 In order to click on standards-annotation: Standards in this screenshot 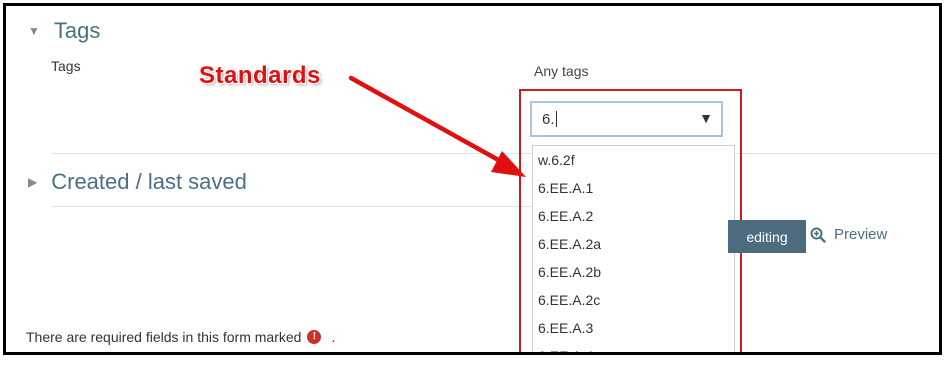, I will do `click(260, 75)`.